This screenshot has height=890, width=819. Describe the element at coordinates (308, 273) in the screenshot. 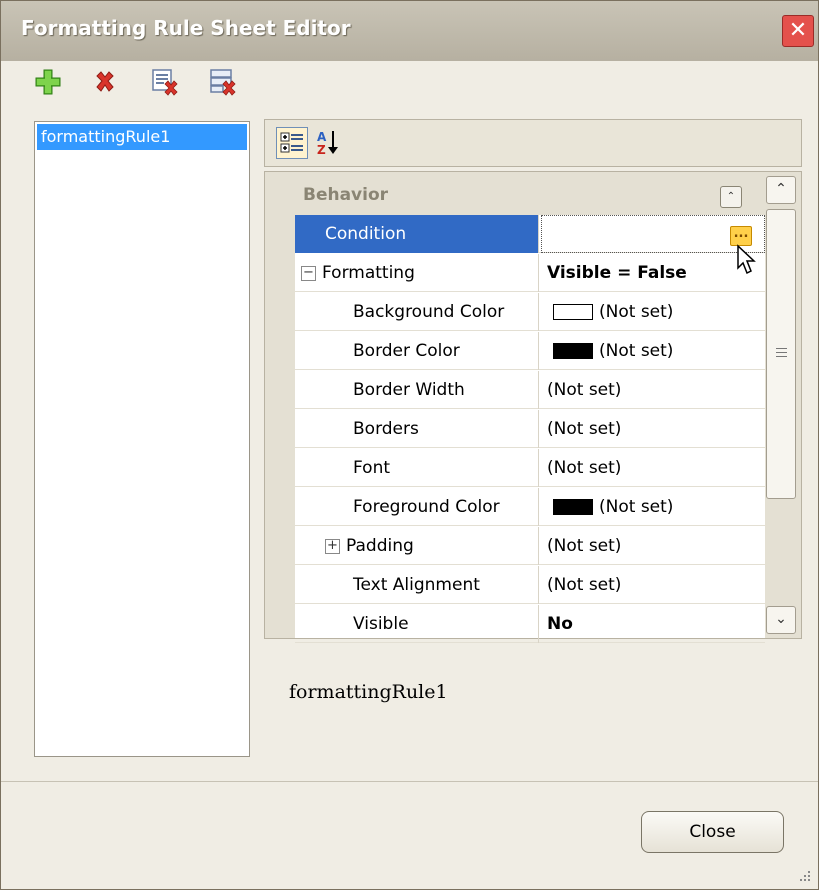

I see `collapse-icon: −` at that location.